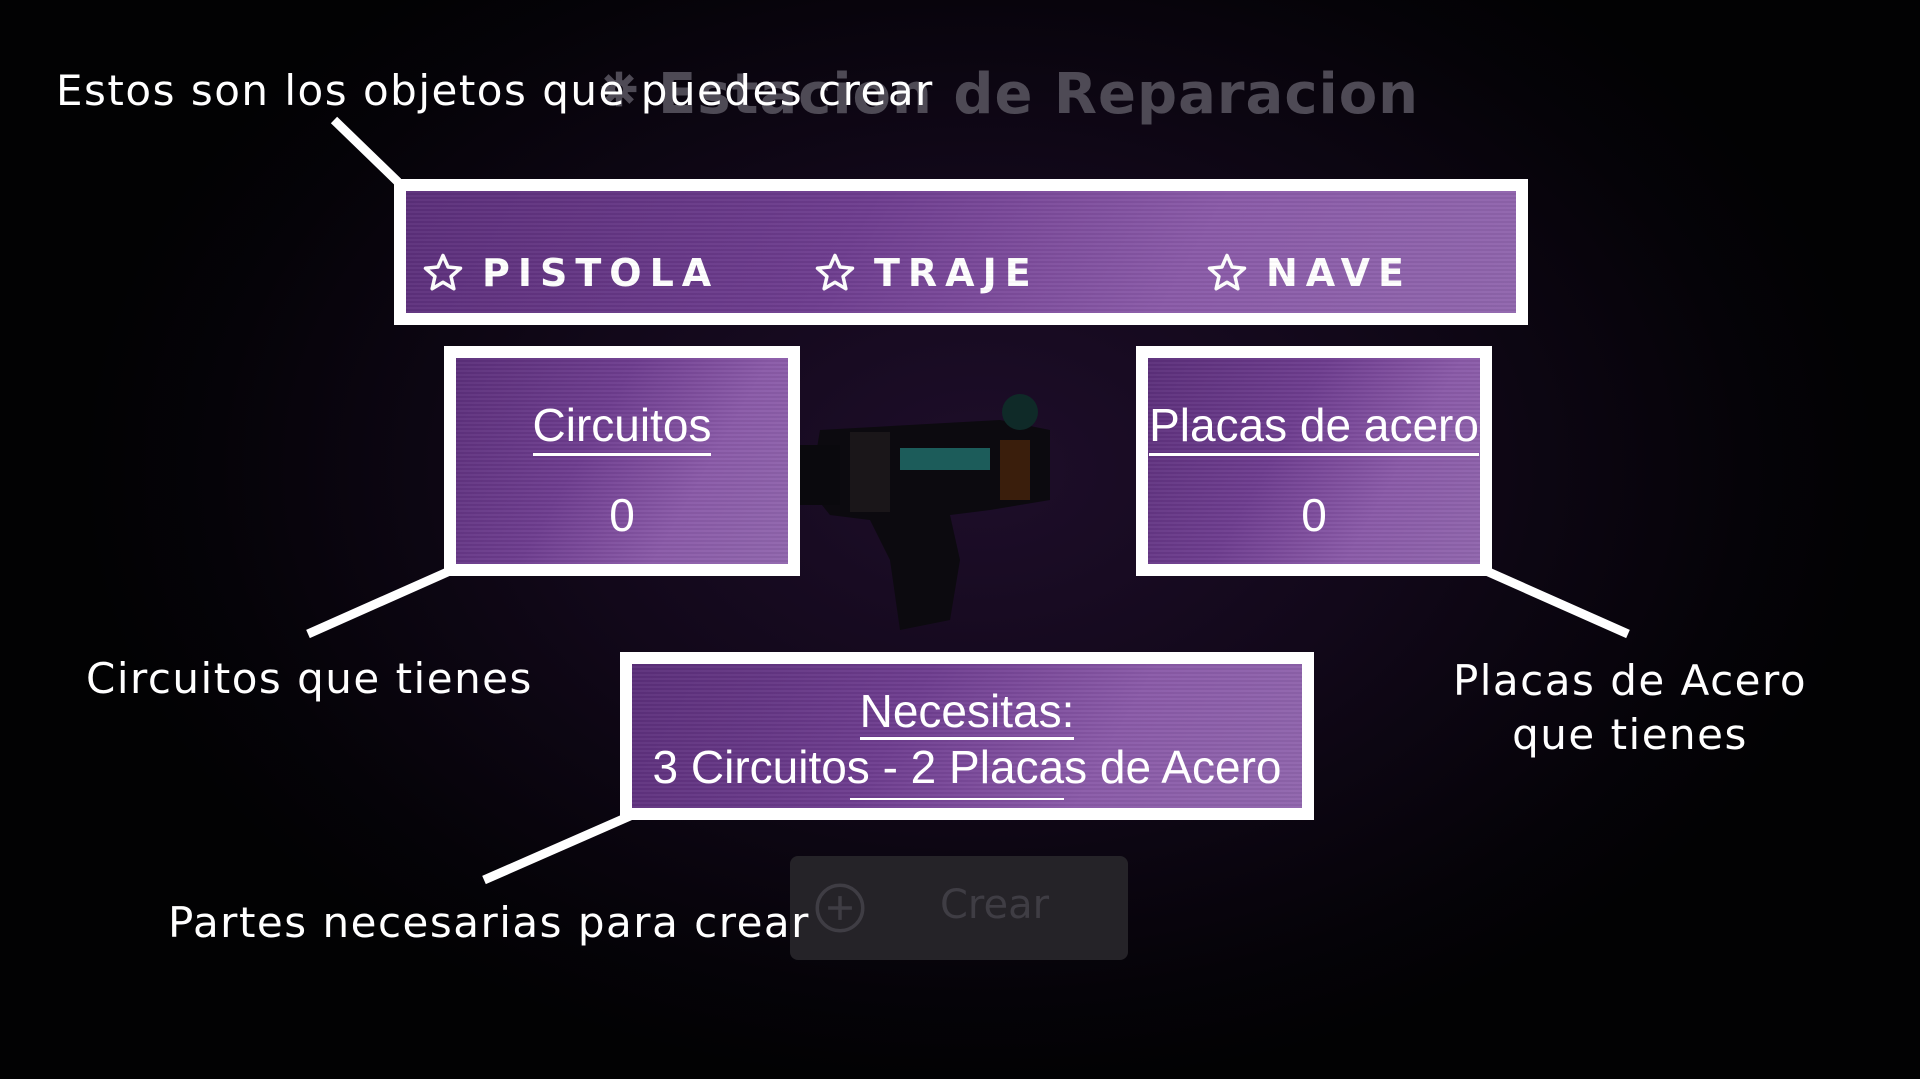 The width and height of the screenshot is (1920, 1079). I want to click on annotation-parts: Partes necesarias para crear, so click(489, 922).